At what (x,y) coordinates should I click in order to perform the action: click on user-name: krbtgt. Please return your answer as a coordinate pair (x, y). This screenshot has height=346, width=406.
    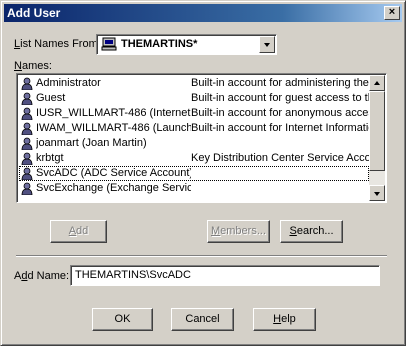
    Looking at the image, I should click on (50, 158).